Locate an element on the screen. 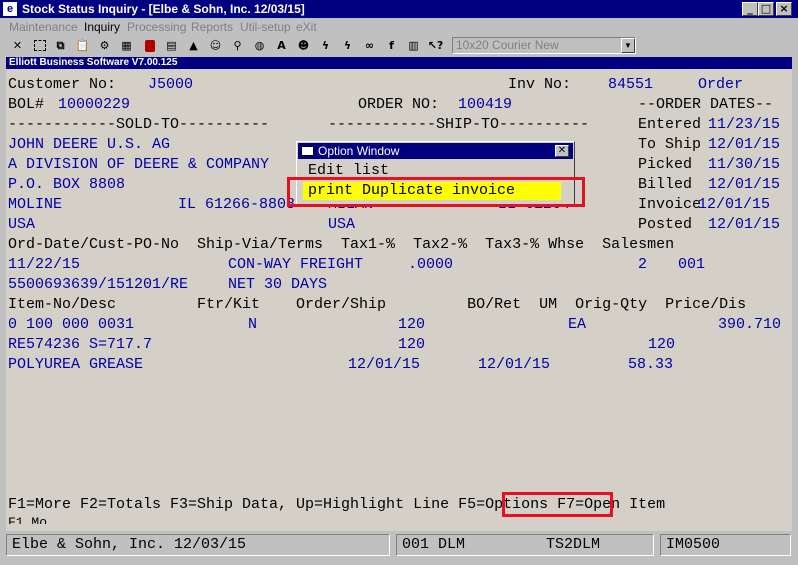 Image resolution: width=798 pixels, height=565 pixels. inv-label: Inv No: is located at coordinates (540, 84).